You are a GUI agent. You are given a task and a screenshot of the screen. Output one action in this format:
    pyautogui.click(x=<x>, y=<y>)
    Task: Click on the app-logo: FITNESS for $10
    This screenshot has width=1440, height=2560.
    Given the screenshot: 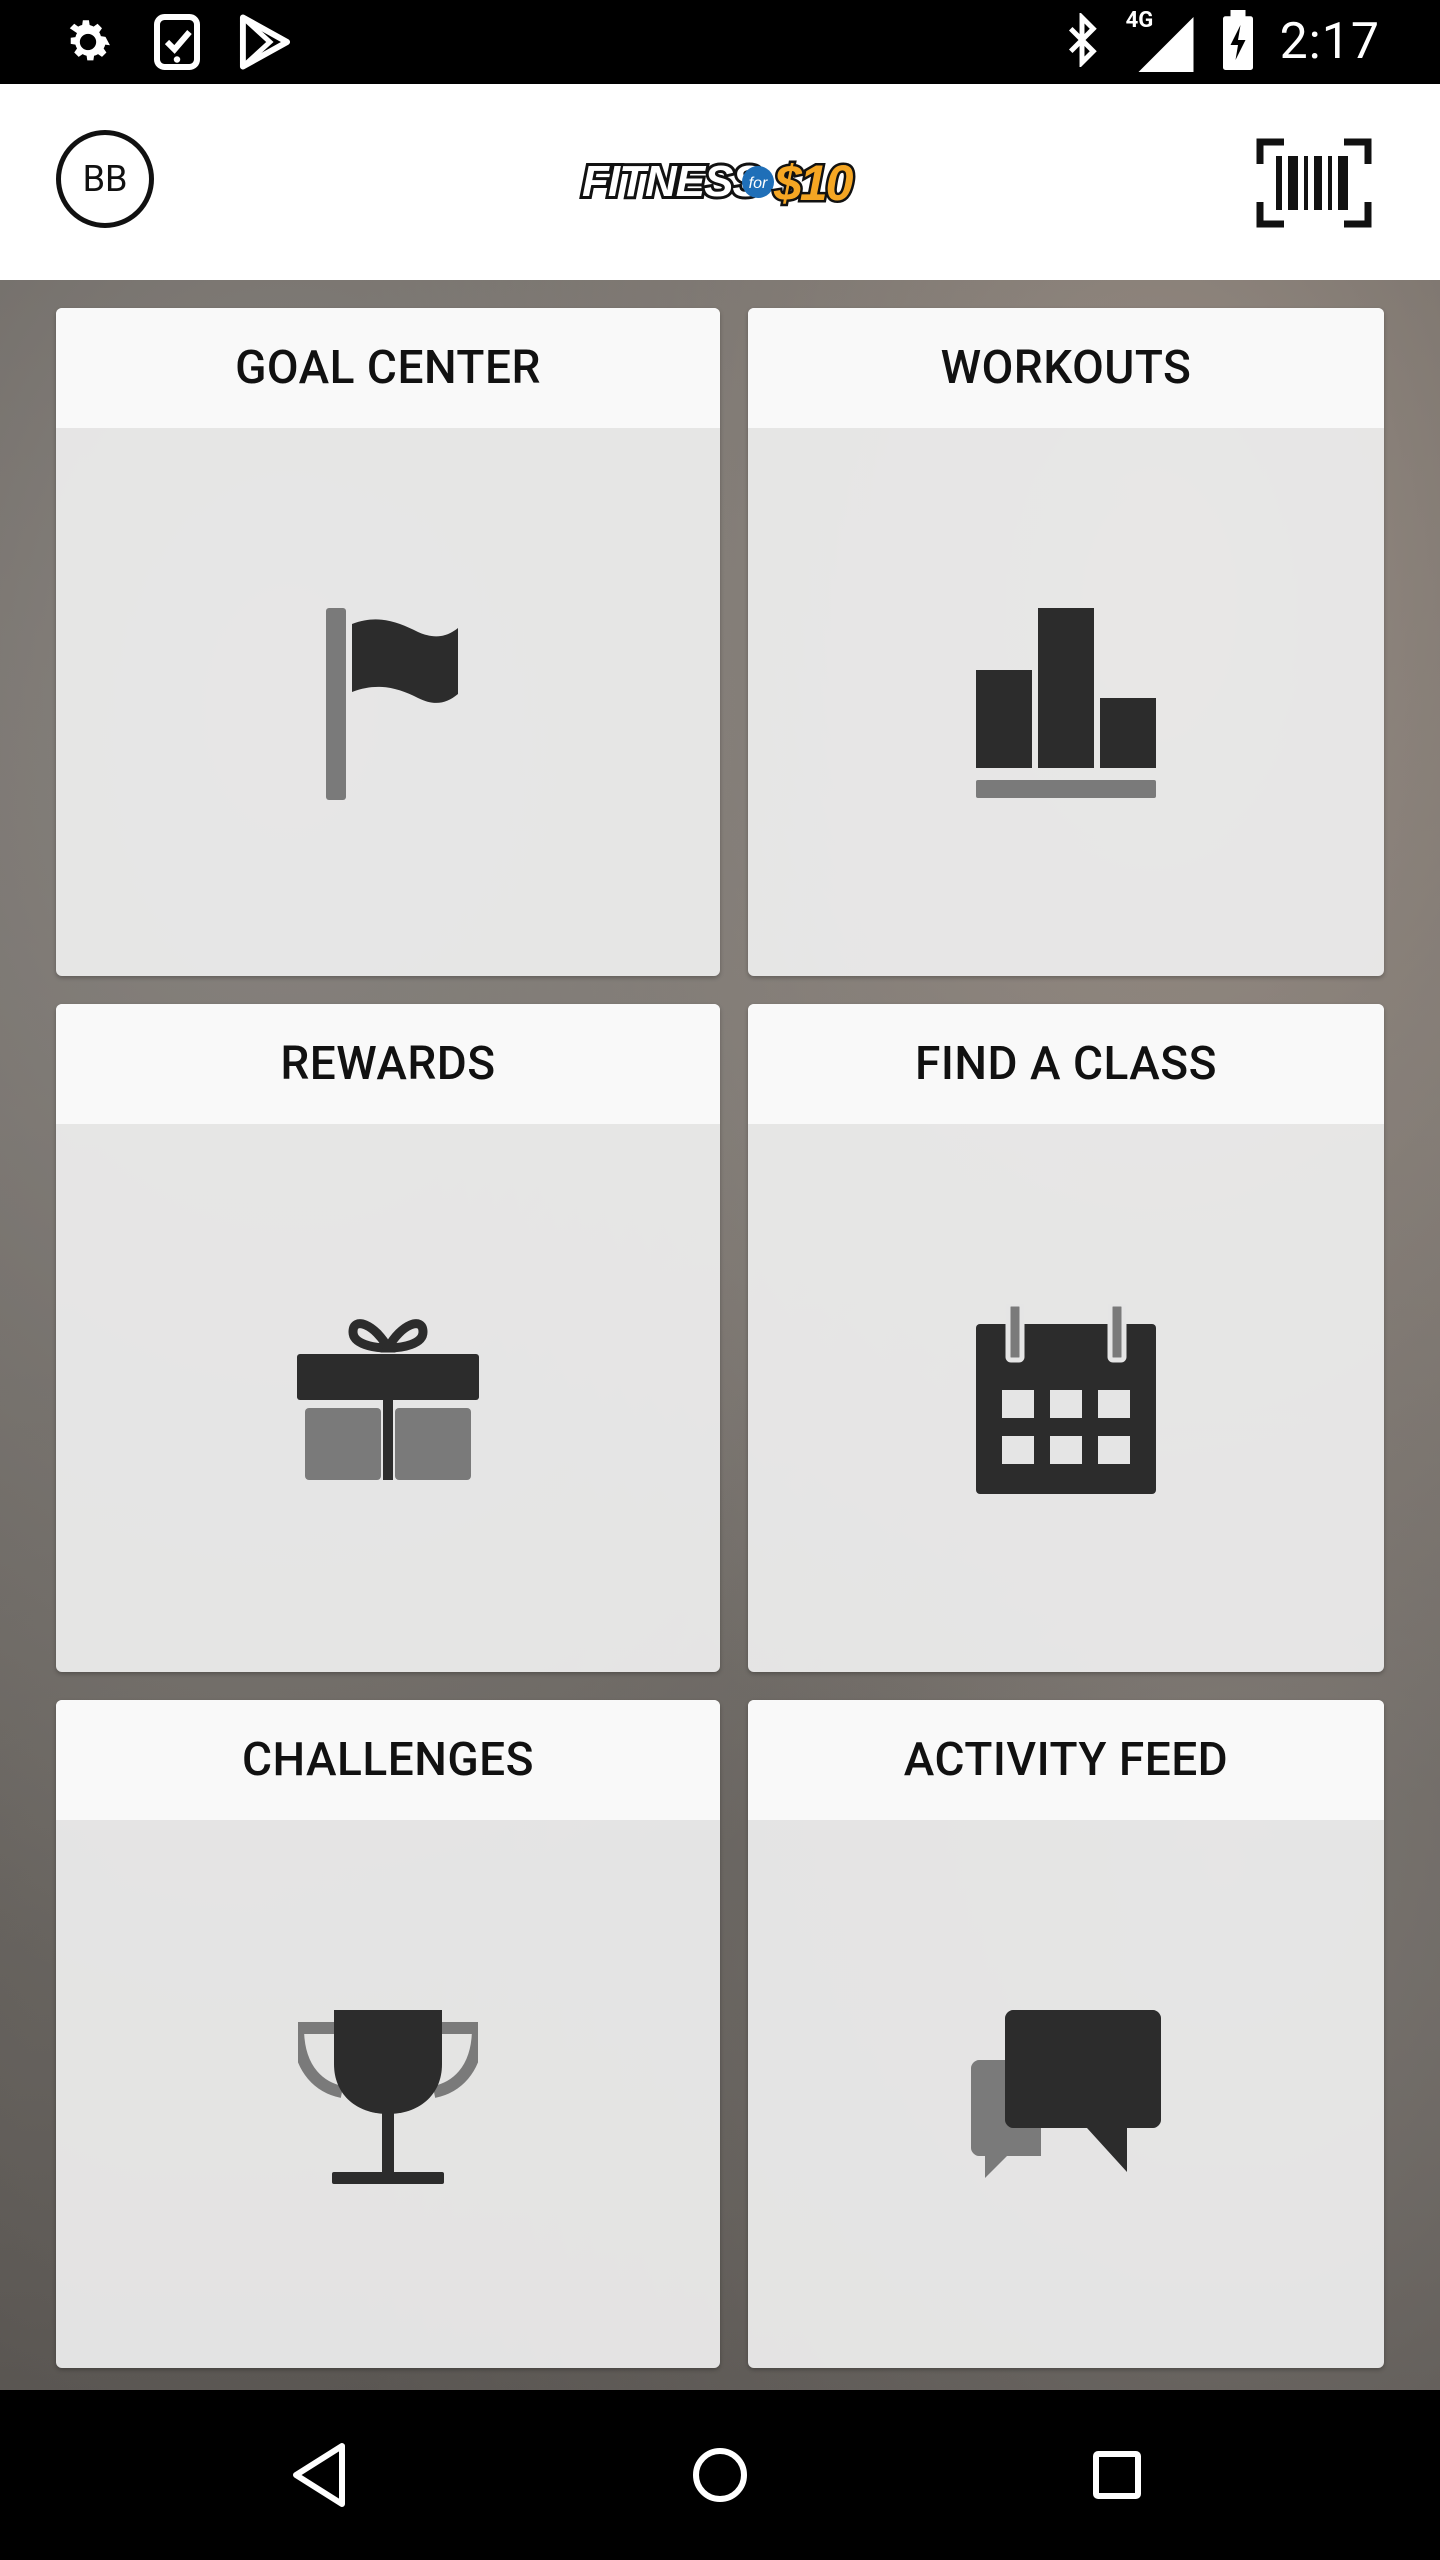 What is the action you would take?
    pyautogui.click(x=720, y=181)
    